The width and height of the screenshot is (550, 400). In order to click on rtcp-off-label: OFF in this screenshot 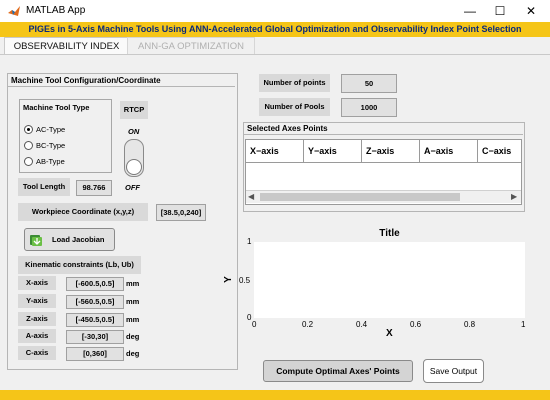, I will do `click(132, 187)`.